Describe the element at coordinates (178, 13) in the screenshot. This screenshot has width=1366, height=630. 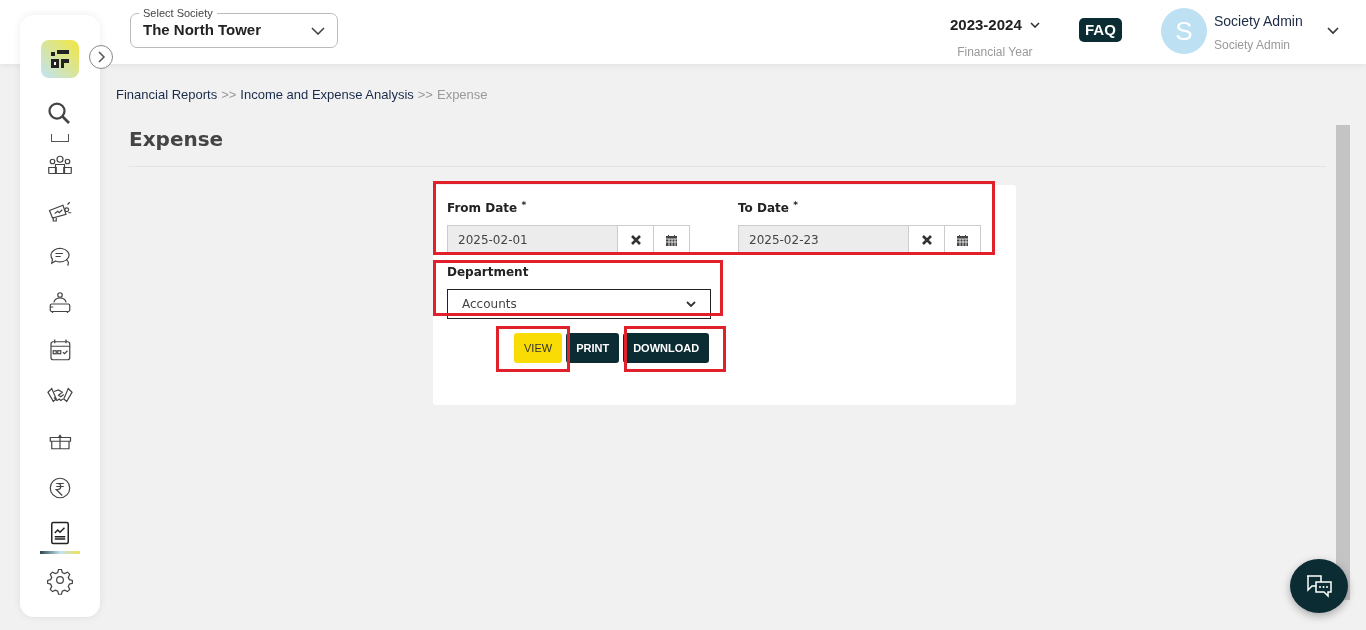
I see `select-society-label: Select Society` at that location.